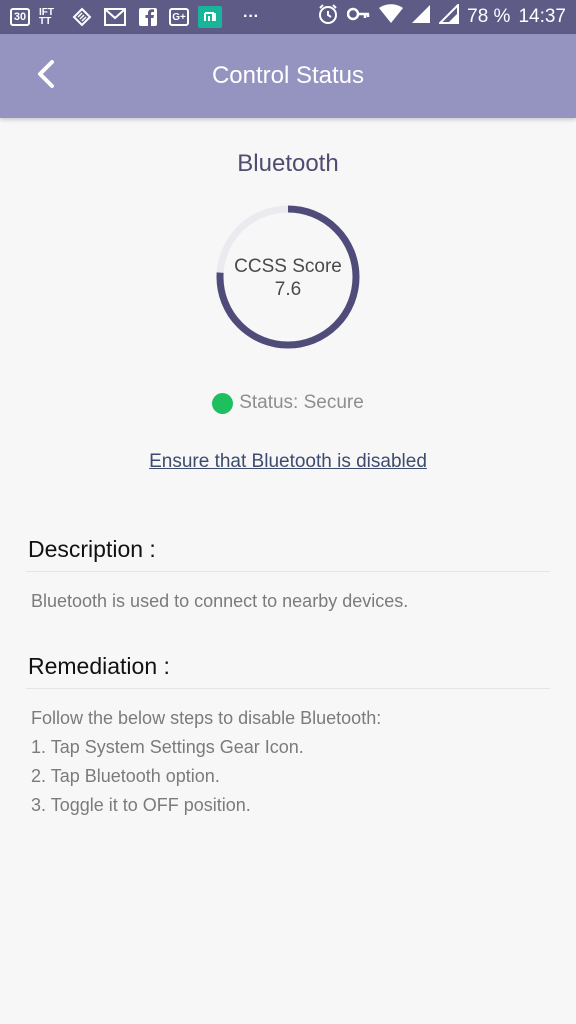 This screenshot has height=1024, width=576. What do you see at coordinates (288, 571) in the screenshot?
I see `description-divider` at bounding box center [288, 571].